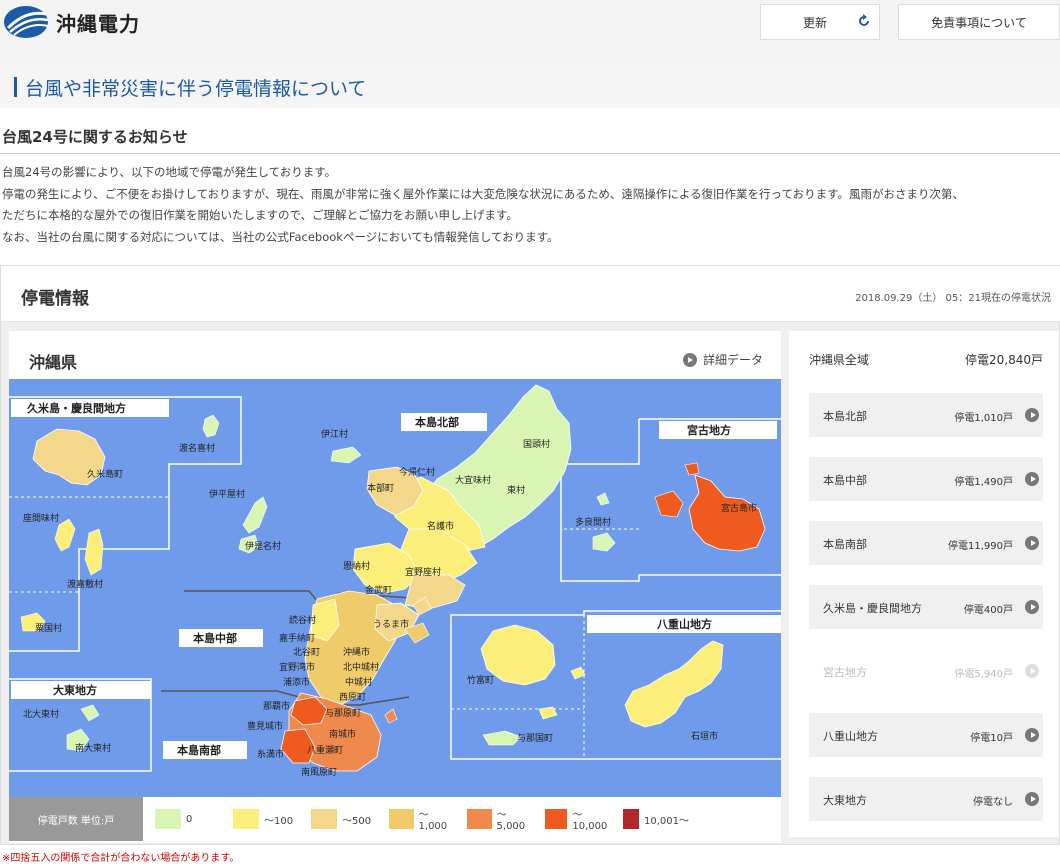  I want to click on legend-item: 〜500, so click(344, 819).